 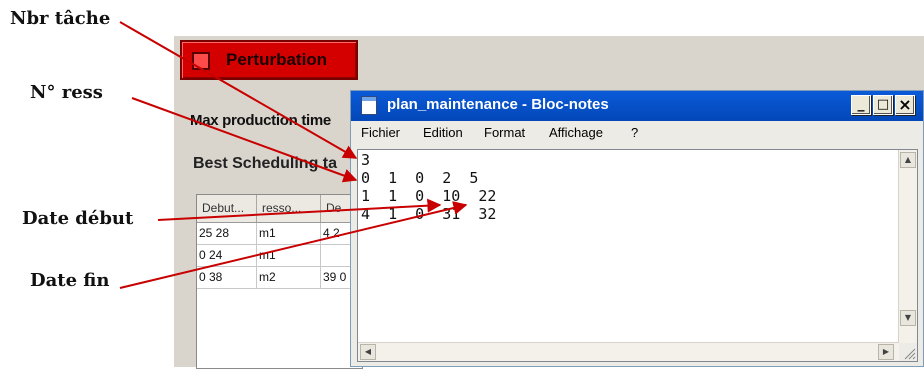 What do you see at coordinates (429, 196) in the screenshot?
I see `text-line: 1 1 0 10 22` at bounding box center [429, 196].